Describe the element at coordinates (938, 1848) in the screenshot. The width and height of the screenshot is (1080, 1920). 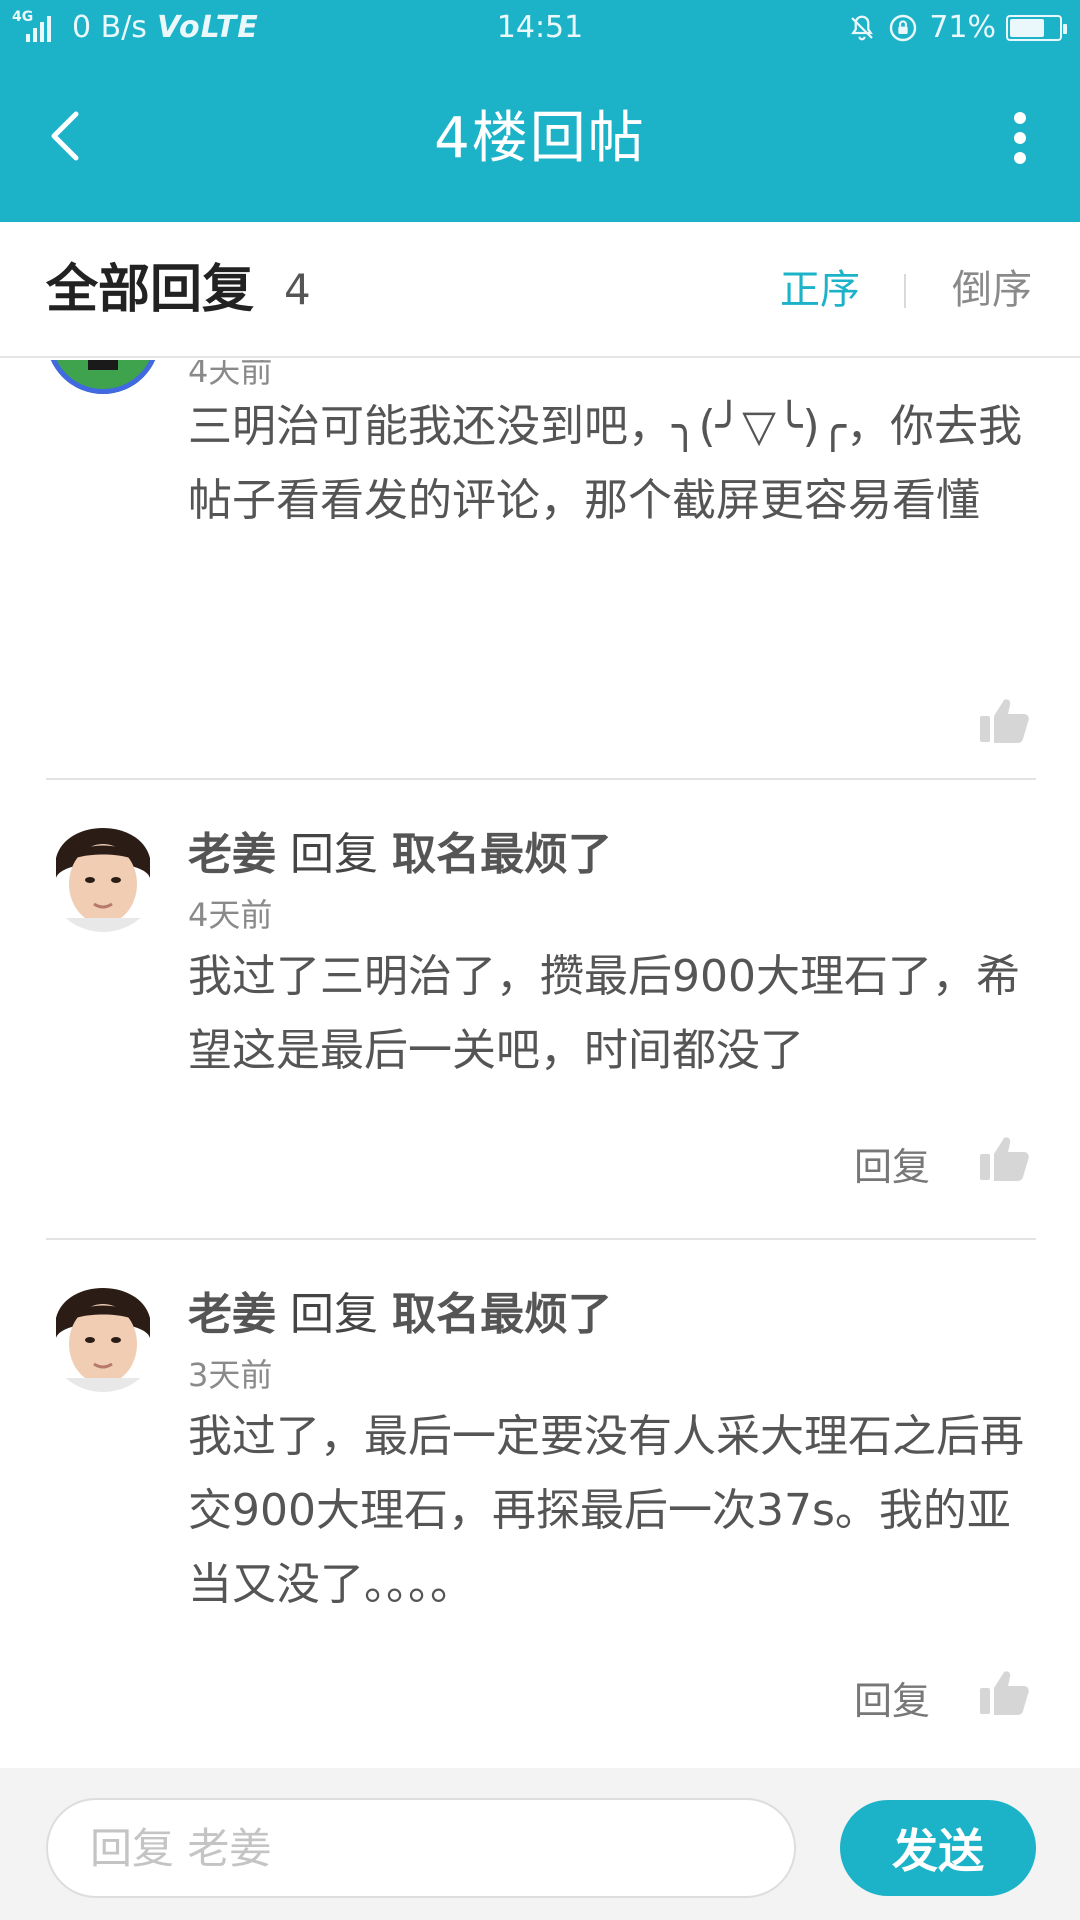
I see `send-button: 发送` at that location.